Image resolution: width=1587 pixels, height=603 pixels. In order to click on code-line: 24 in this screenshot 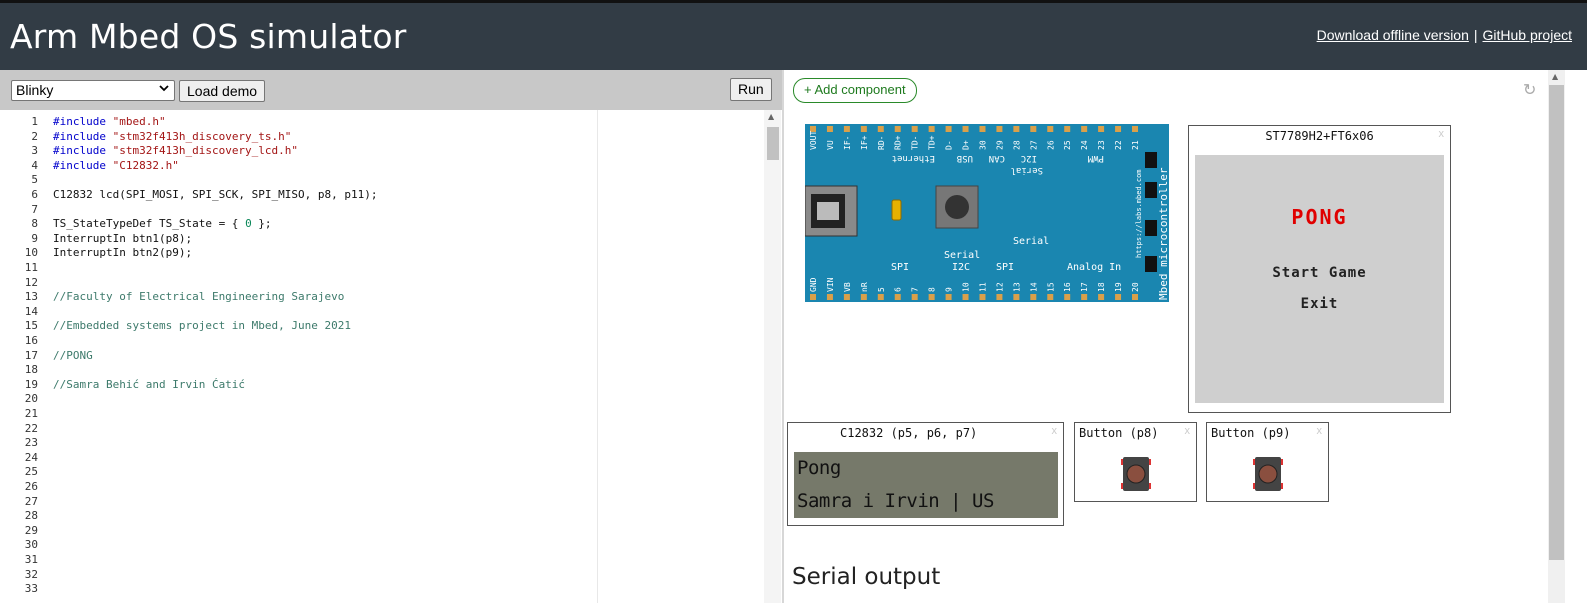, I will do `click(380, 457)`.